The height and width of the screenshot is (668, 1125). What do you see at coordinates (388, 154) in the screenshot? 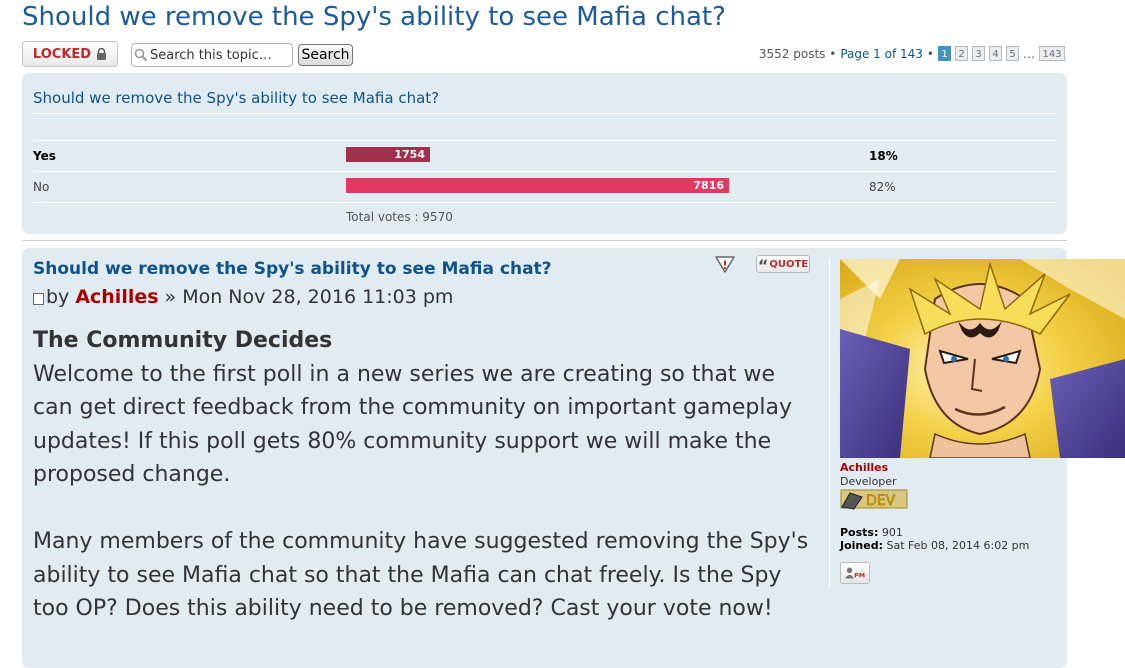
I see `poll-bar-yes: 1754` at bounding box center [388, 154].